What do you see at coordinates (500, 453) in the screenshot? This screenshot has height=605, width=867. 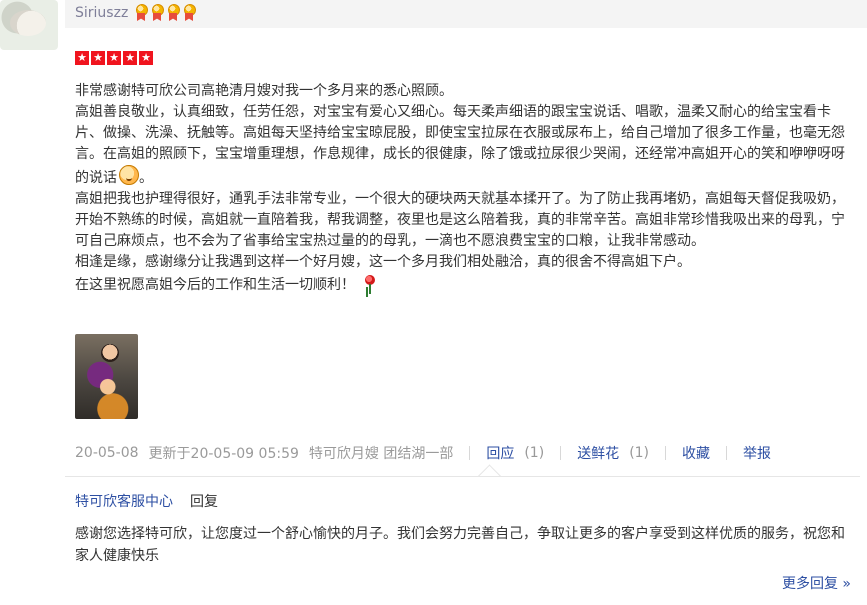 I see `reply-link: 回应` at bounding box center [500, 453].